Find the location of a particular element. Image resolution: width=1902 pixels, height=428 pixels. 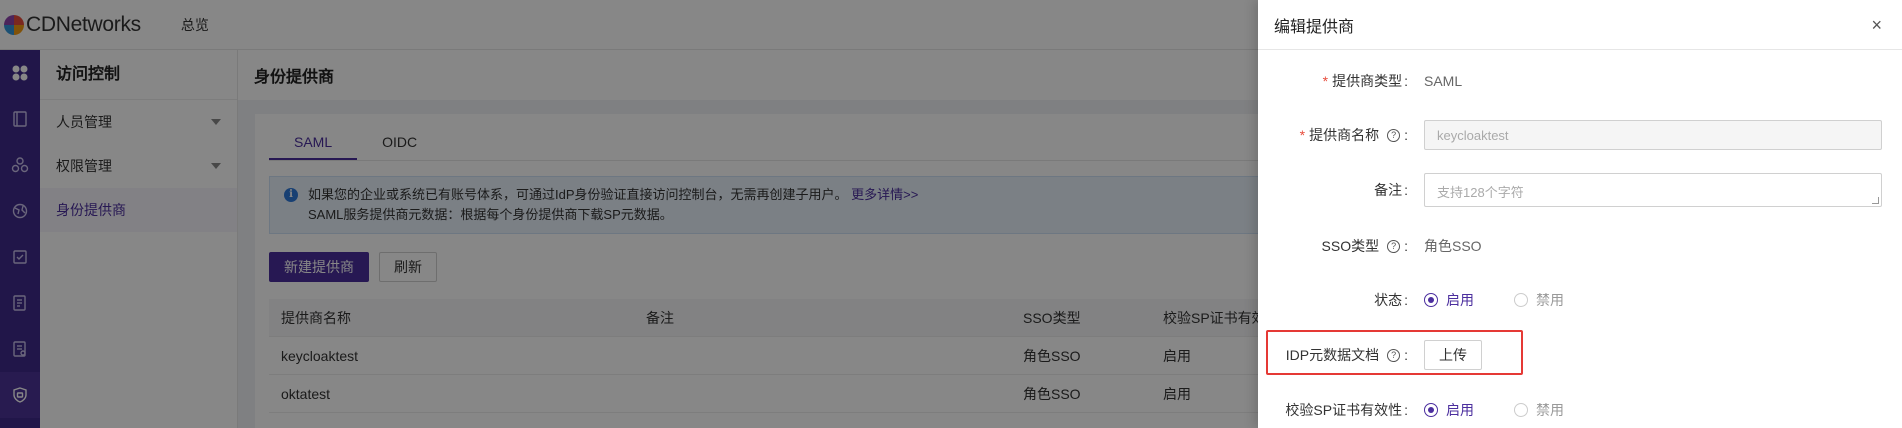

verify-disabled-radio: 禁用 is located at coordinates (1539, 410).